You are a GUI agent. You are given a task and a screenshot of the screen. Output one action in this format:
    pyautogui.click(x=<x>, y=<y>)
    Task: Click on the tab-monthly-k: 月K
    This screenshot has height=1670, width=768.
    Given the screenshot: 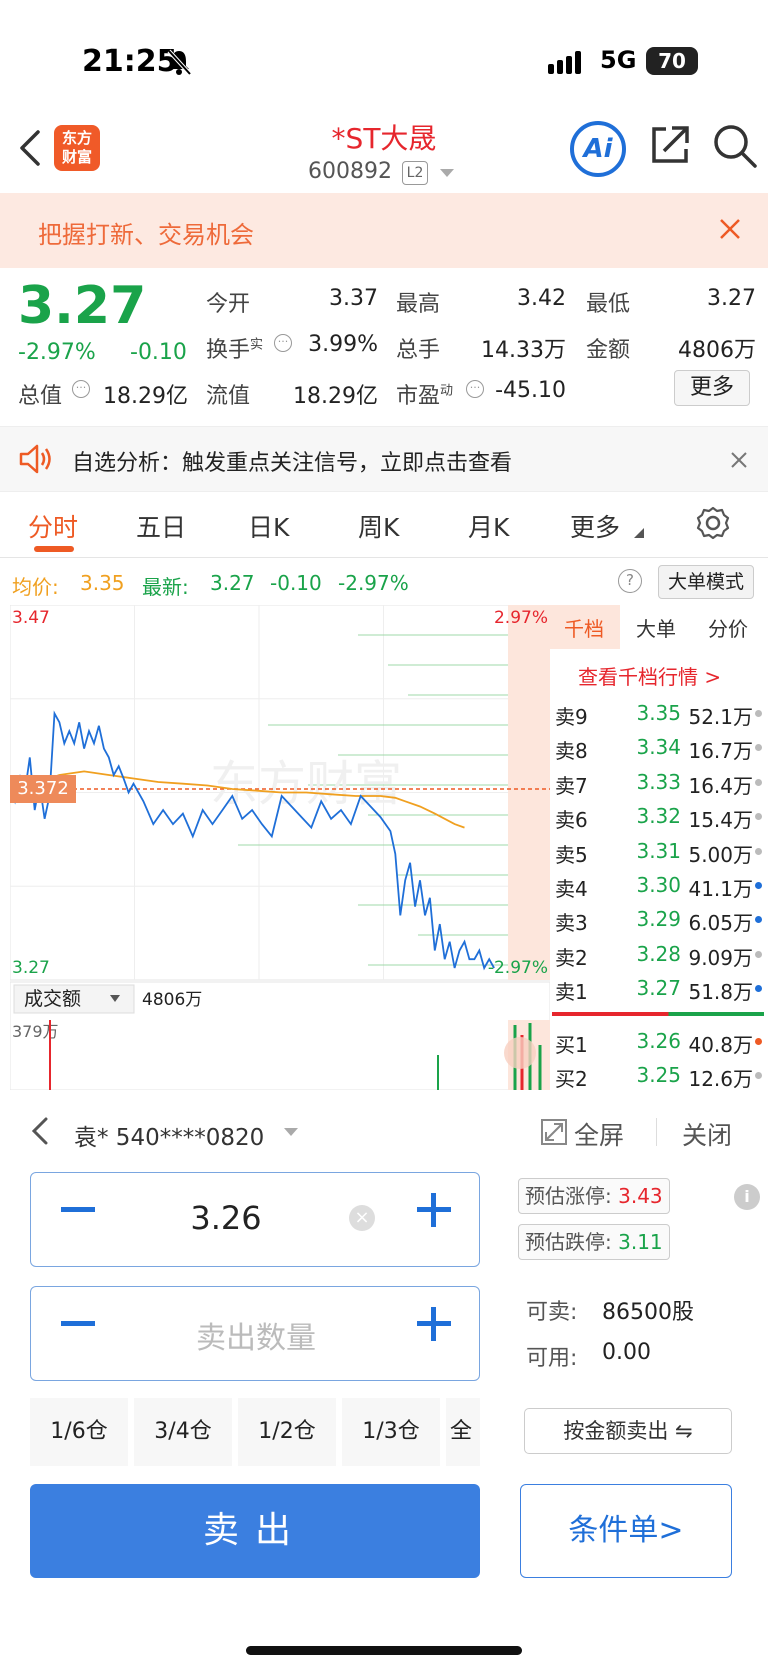 What is the action you would take?
    pyautogui.click(x=488, y=526)
    